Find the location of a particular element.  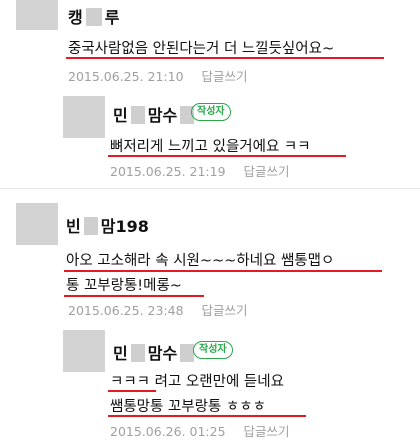

comment-meta: 2015.06.25. 21:10 답글쓰기 is located at coordinates (158, 75).